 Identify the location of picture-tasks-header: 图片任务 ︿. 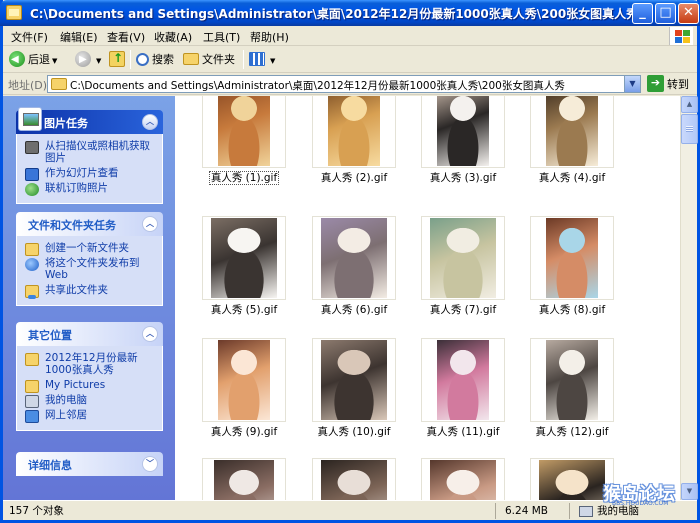
(89, 120).